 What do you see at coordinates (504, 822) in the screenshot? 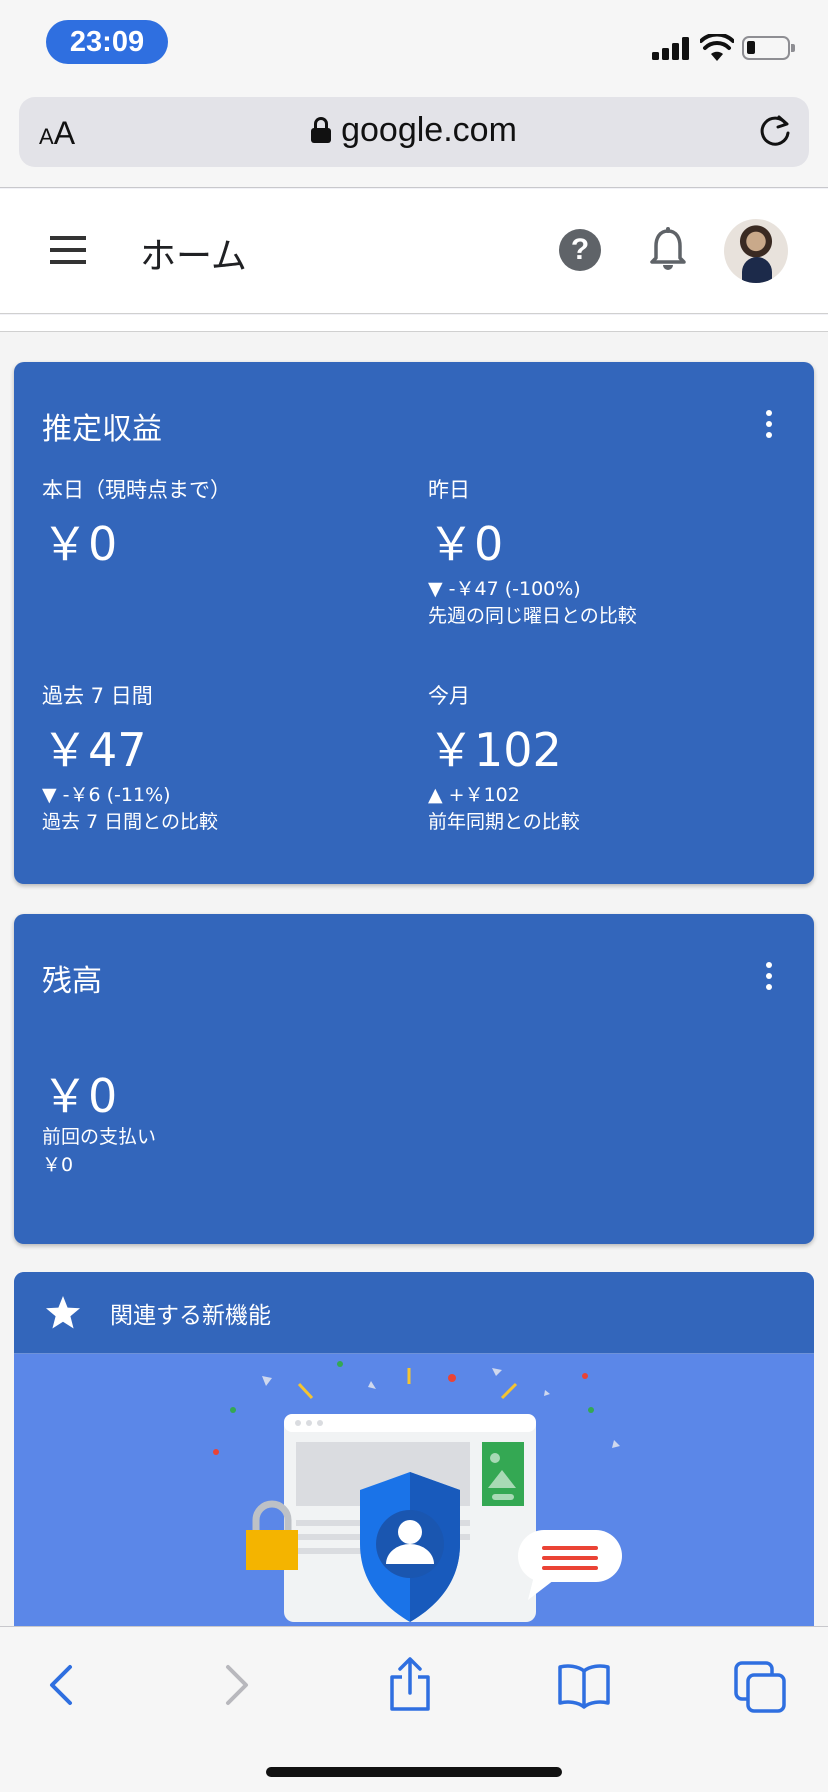
I see `month-comparison: 前年同期との比較` at bounding box center [504, 822].